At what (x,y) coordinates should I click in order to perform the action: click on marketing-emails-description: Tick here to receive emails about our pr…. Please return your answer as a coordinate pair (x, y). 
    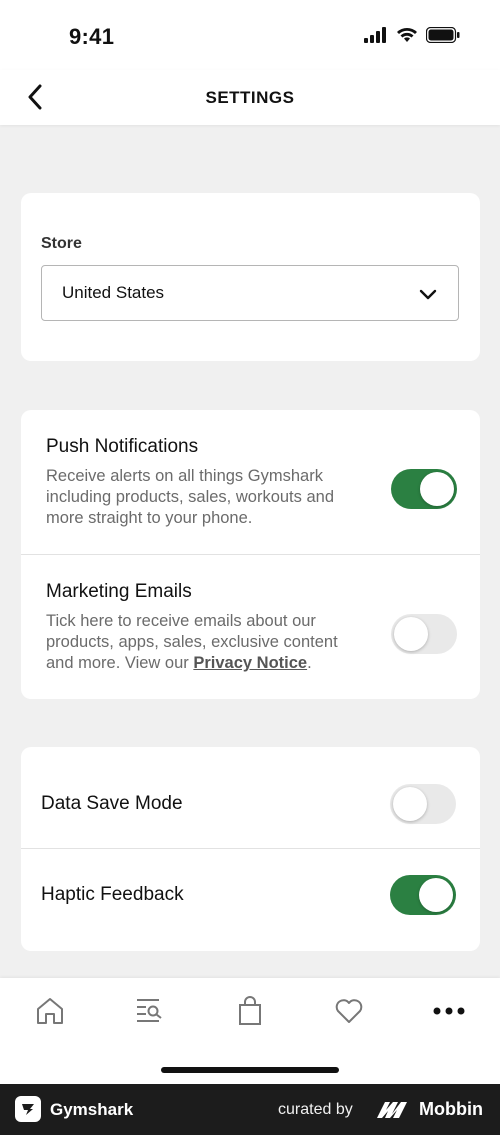
    Looking at the image, I should click on (206, 642).